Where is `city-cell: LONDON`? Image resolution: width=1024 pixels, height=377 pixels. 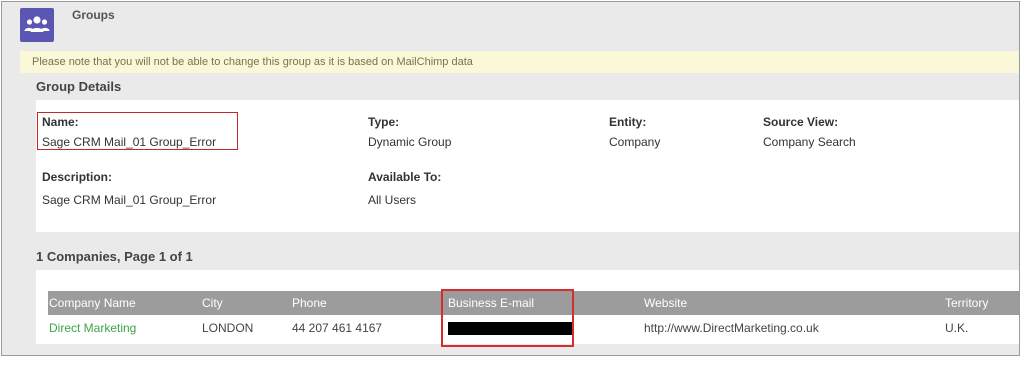
city-cell: LONDON is located at coordinates (246, 328).